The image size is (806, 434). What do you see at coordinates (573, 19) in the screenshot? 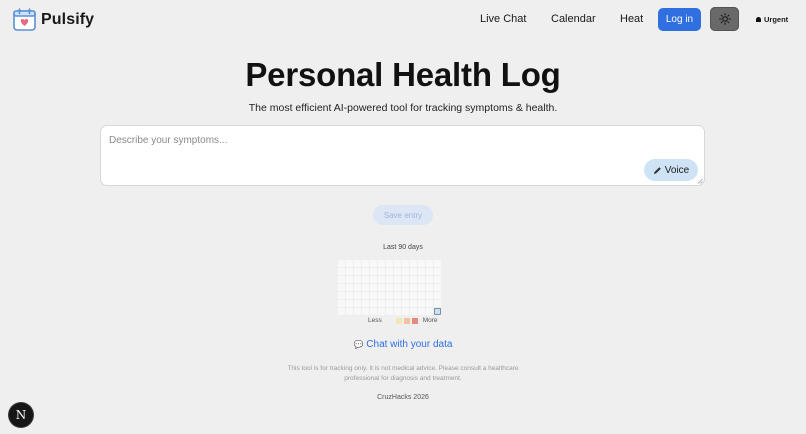
I see `nav-calendar: Calendar` at bounding box center [573, 19].